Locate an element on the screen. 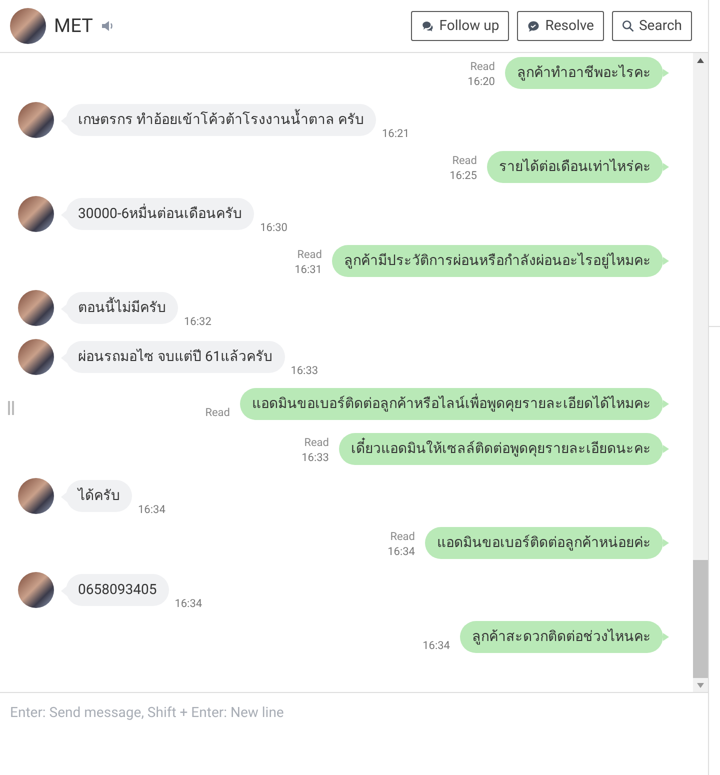  message-check-icon is located at coordinates (533, 26).